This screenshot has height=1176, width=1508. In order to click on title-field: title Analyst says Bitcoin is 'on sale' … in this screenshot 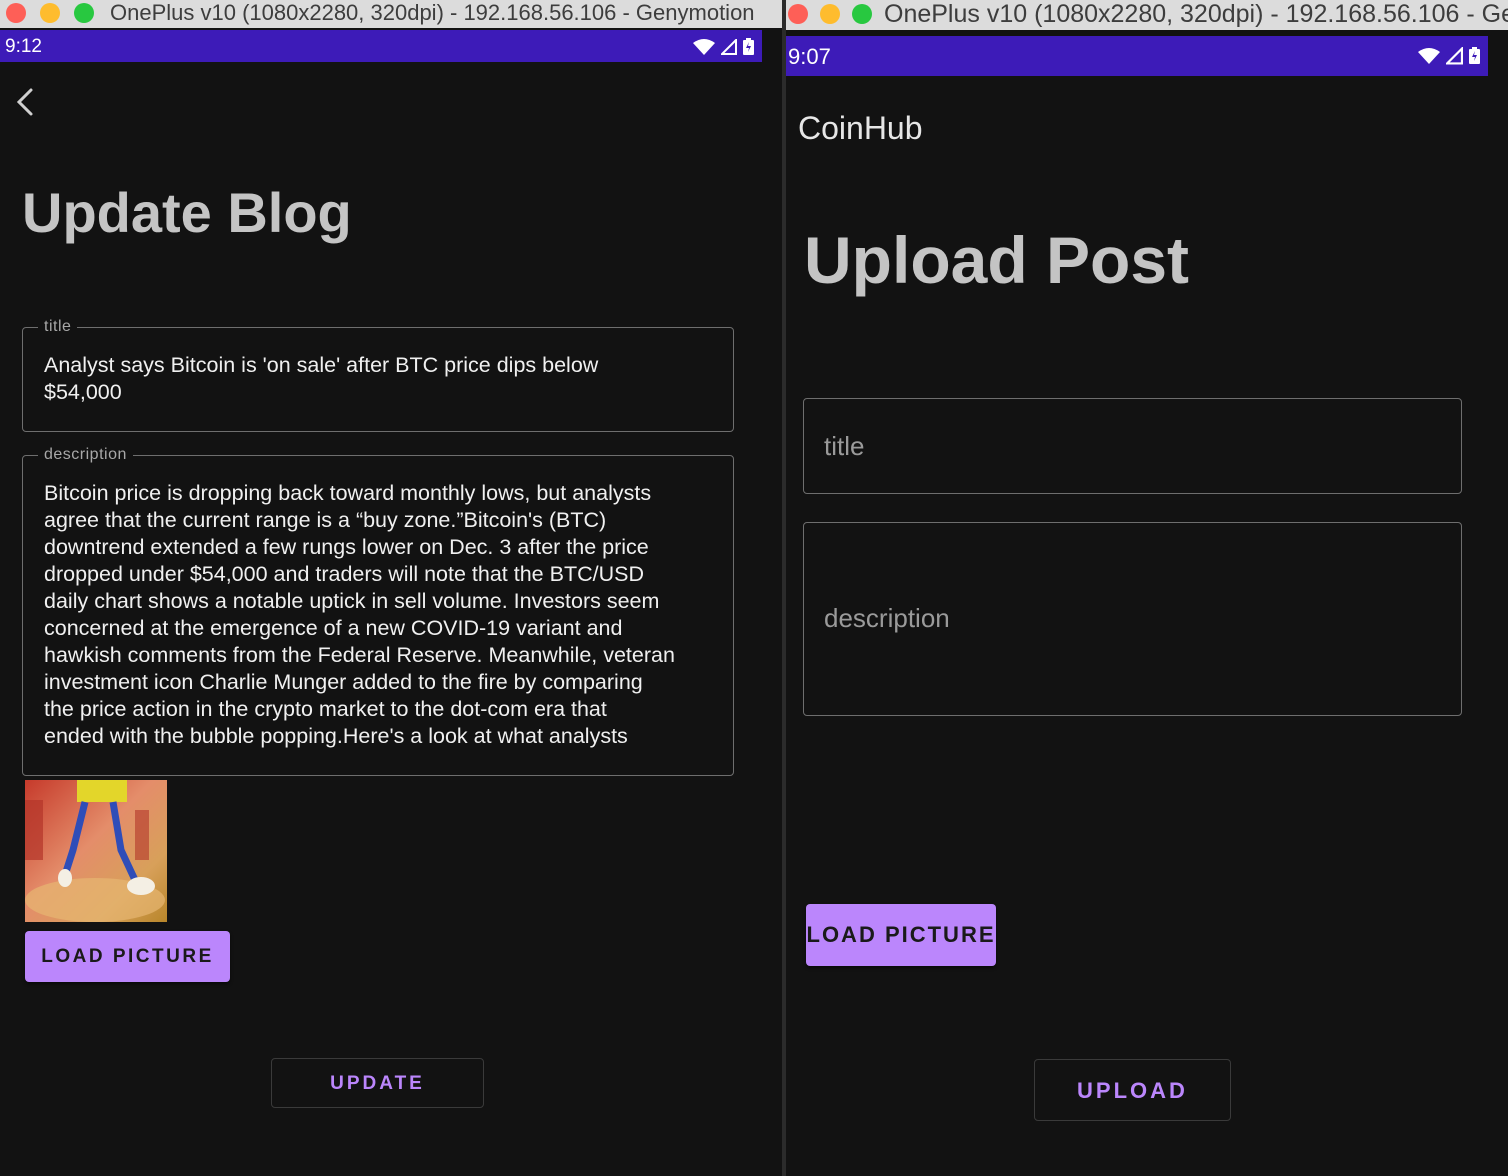, I will do `click(378, 375)`.